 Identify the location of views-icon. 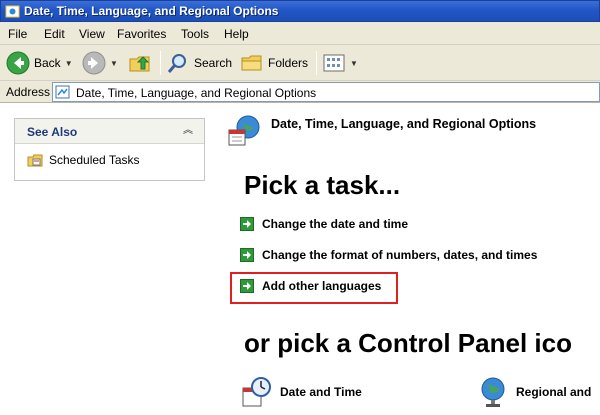
(334, 63).